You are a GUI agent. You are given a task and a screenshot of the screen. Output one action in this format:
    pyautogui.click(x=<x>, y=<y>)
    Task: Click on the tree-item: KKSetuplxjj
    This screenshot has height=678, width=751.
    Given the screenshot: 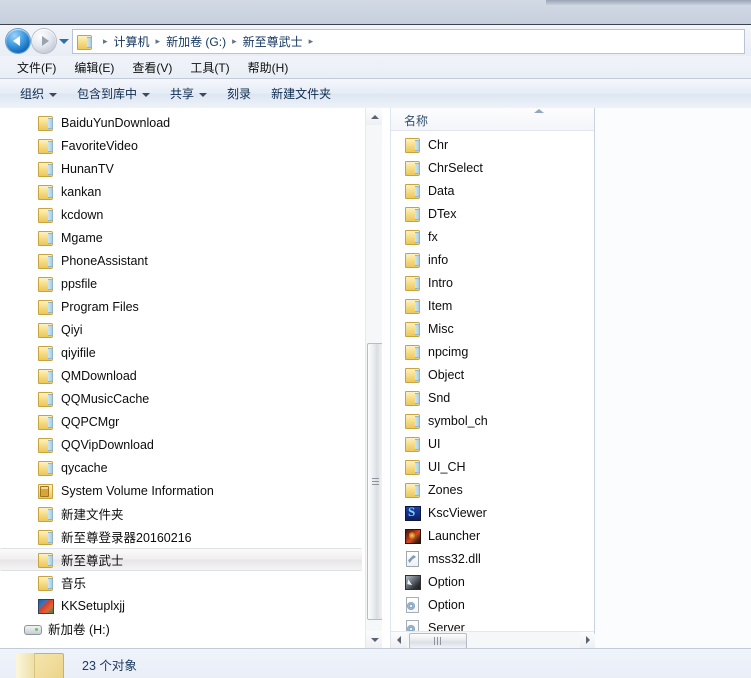 What is the action you would take?
    pyautogui.click(x=182, y=605)
    